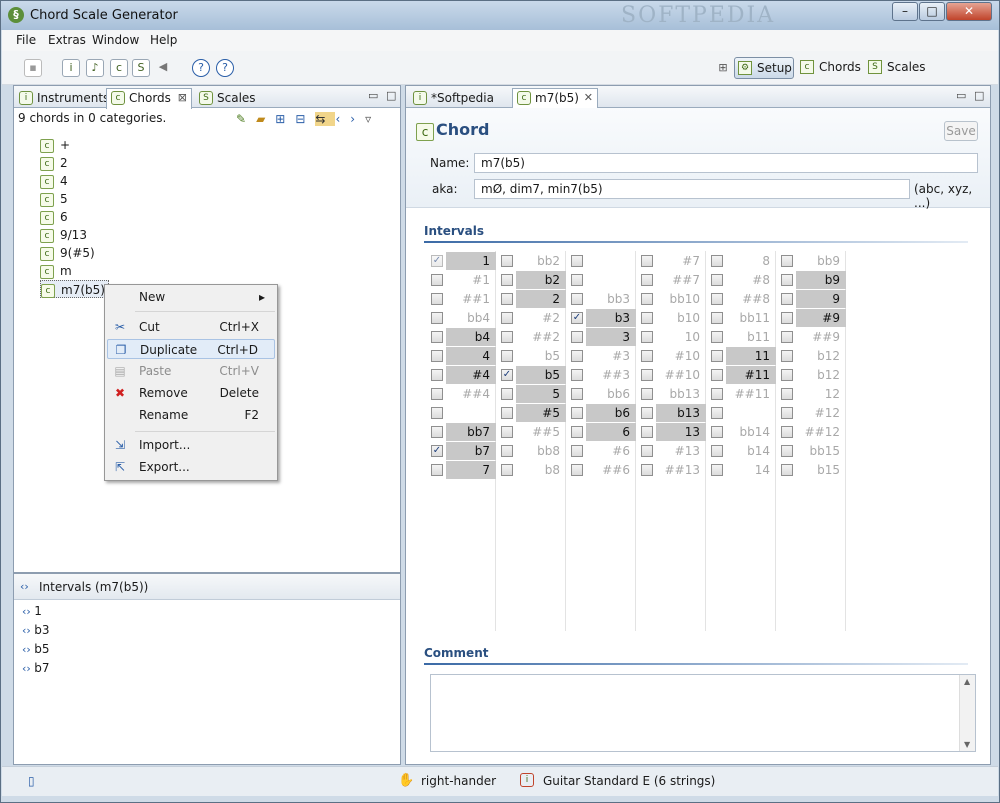 This screenshot has width=1000, height=803. Describe the element at coordinates (115, 40) in the screenshot. I see `menu-window: Window` at that location.